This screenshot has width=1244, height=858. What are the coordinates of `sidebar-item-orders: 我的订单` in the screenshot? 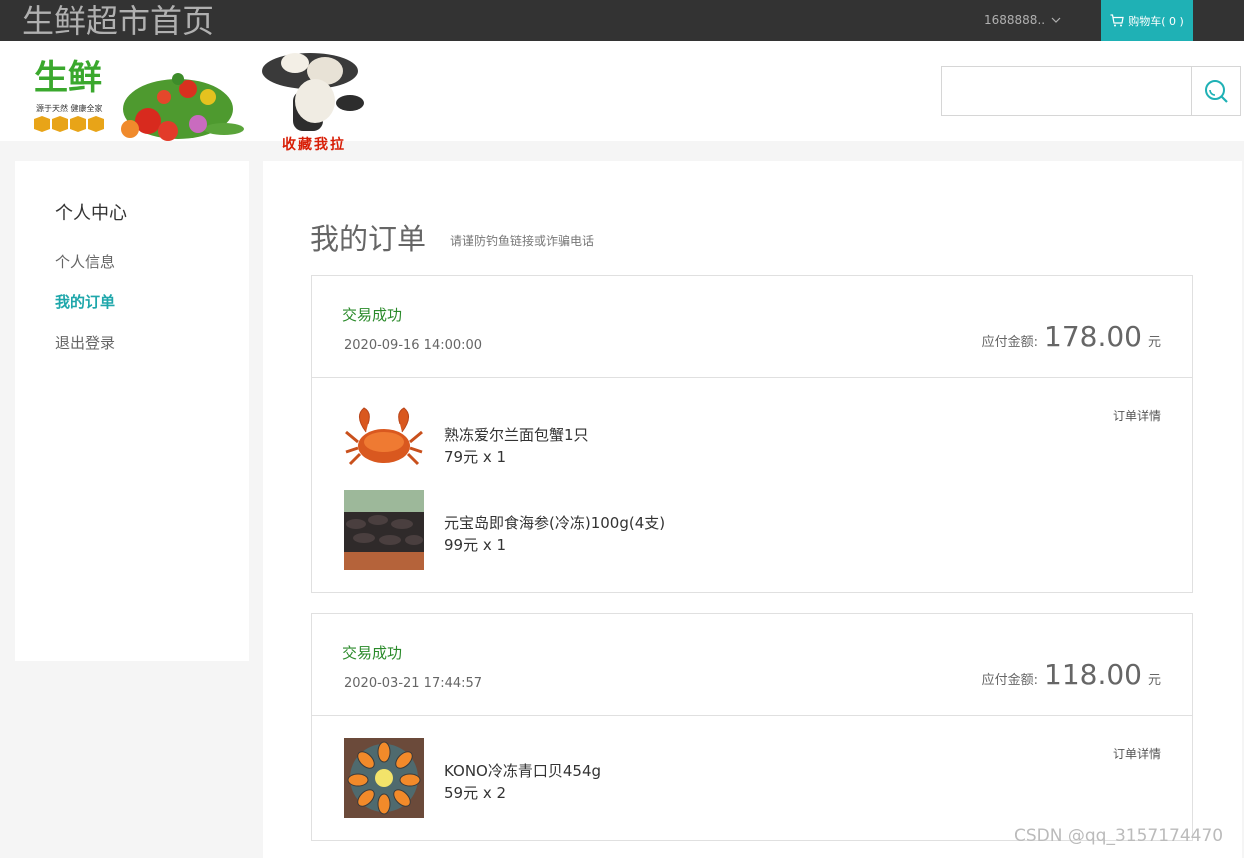 It's located at (85, 301).